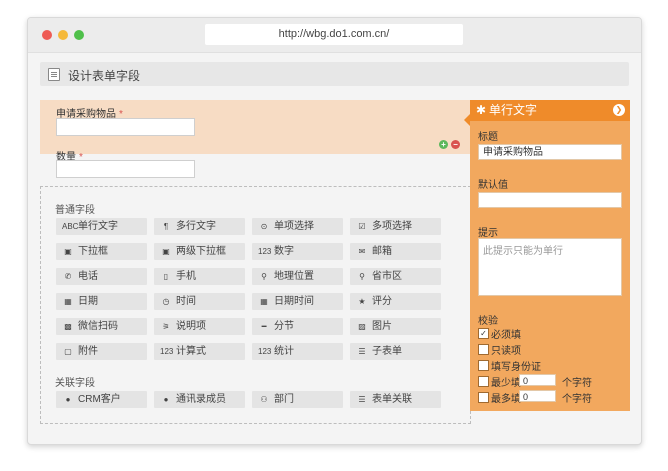 This screenshot has width=668, height=471. I want to click on field-type-chip-16: ▩ 微信扫码, so click(101, 326).